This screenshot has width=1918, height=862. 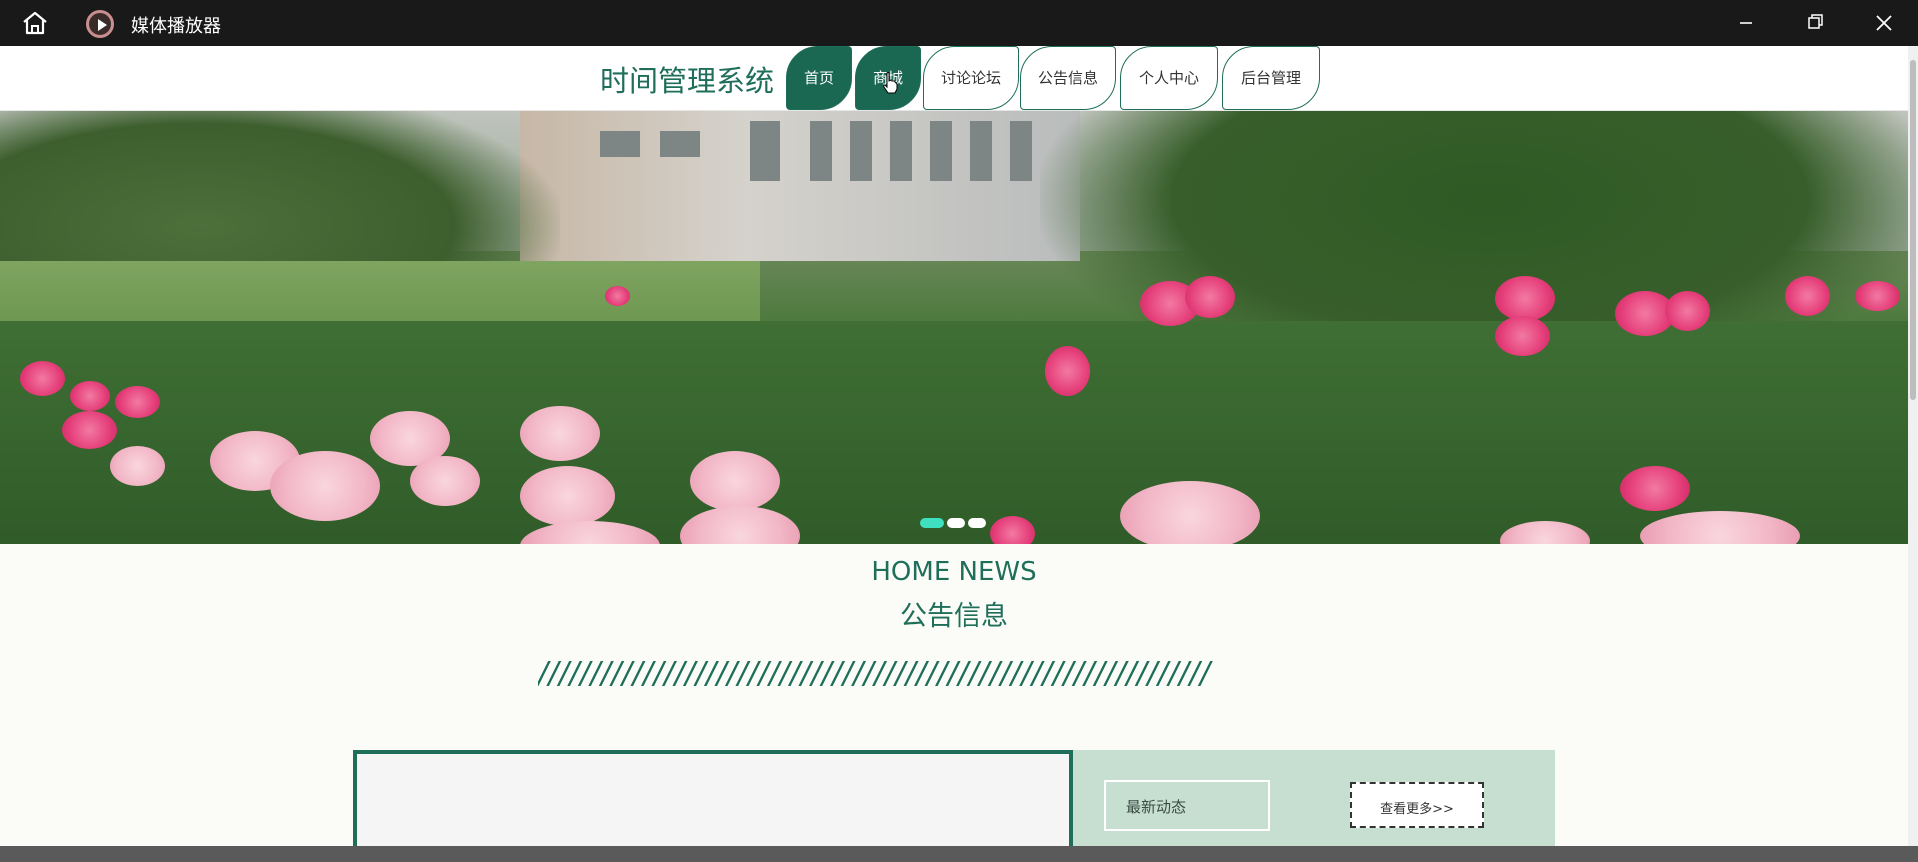 What do you see at coordinates (954, 616) in the screenshot?
I see `news-heading-cn: 公告信息` at bounding box center [954, 616].